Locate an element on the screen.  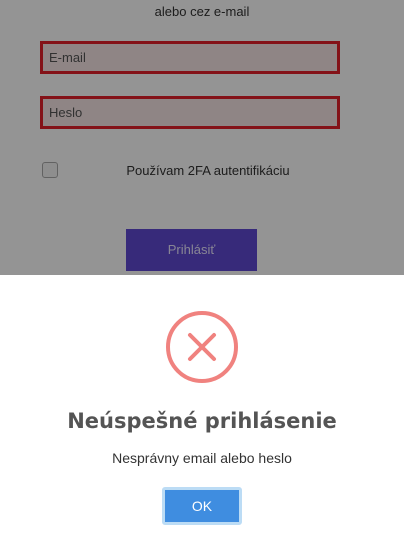
dialog-message: Nesprávny email alebo heslo is located at coordinates (202, 458).